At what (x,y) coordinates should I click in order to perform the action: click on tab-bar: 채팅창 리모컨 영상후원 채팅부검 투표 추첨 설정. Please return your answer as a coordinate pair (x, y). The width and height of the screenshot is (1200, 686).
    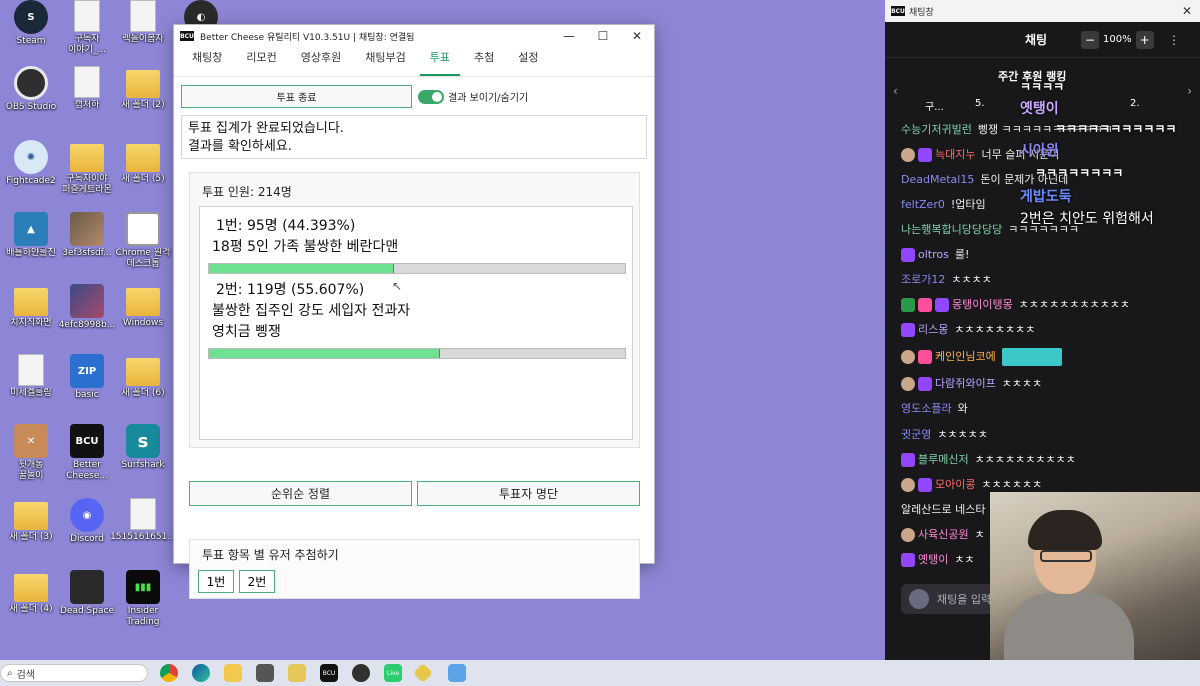
    Looking at the image, I should click on (414, 62).